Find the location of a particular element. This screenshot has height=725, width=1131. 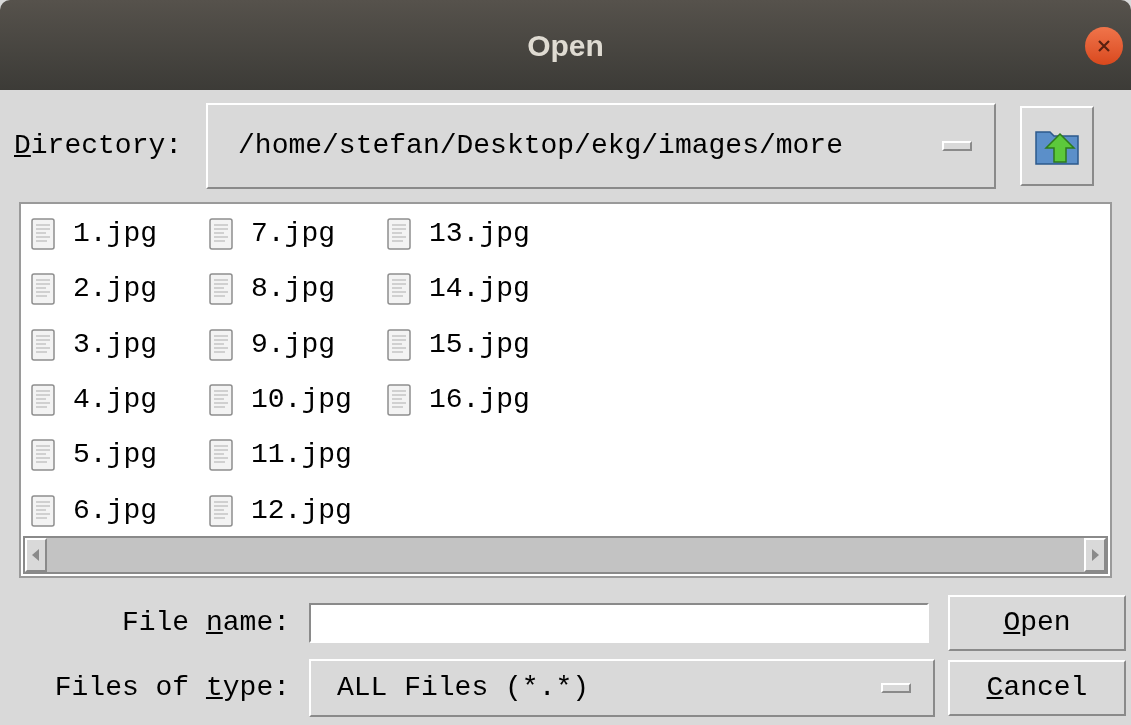

scroll-left-button is located at coordinates (36, 555).